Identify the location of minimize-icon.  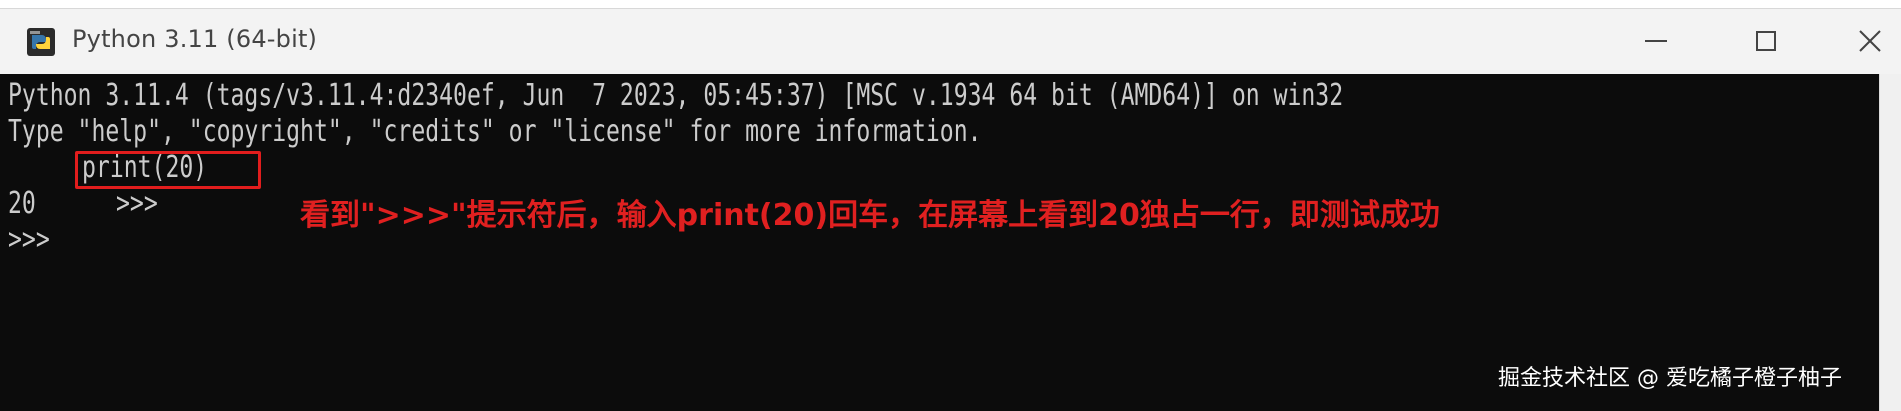
(1656, 41).